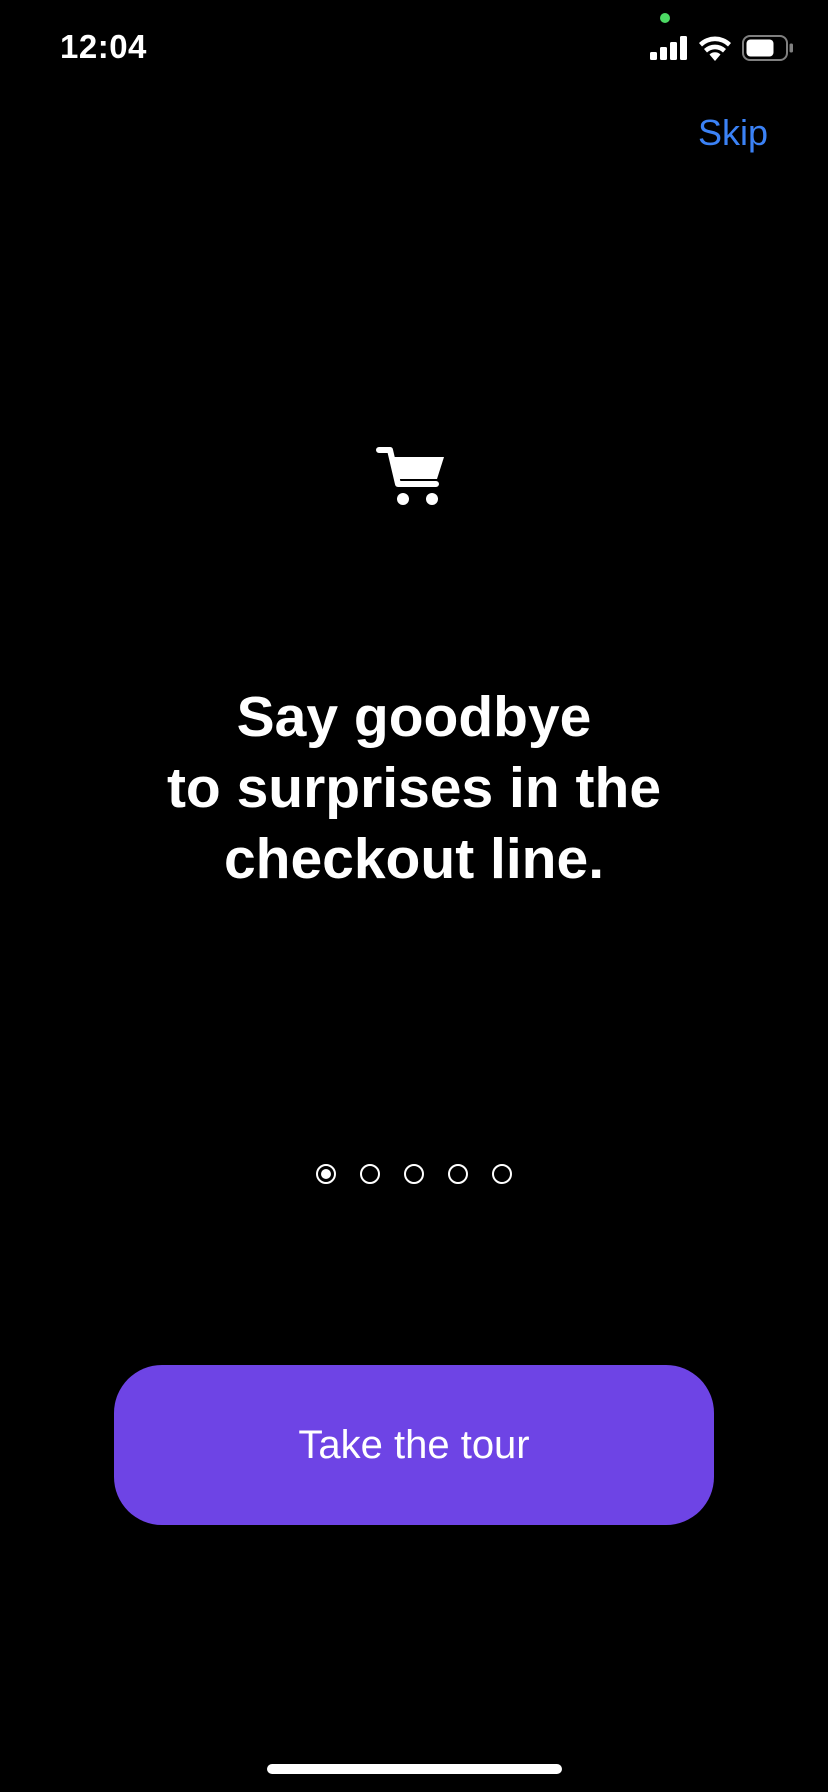 The image size is (828, 1792). What do you see at coordinates (414, 1769) in the screenshot?
I see `home-indicator` at bounding box center [414, 1769].